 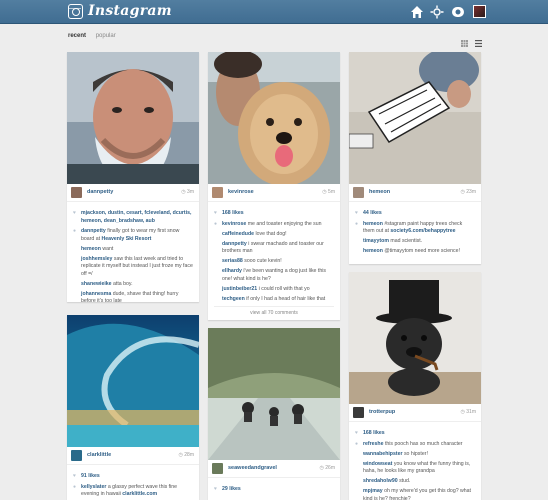 What do you see at coordinates (464, 40) in the screenshot?
I see `grid-view-icon` at bounding box center [464, 40].